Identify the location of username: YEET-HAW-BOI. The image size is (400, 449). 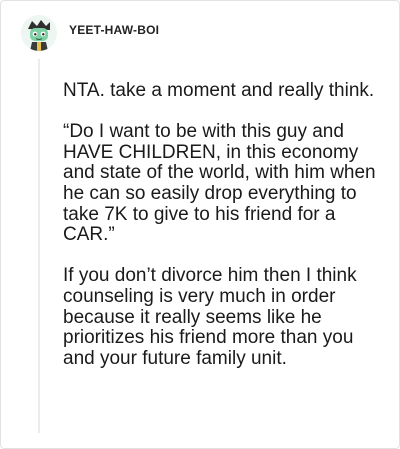
(114, 30).